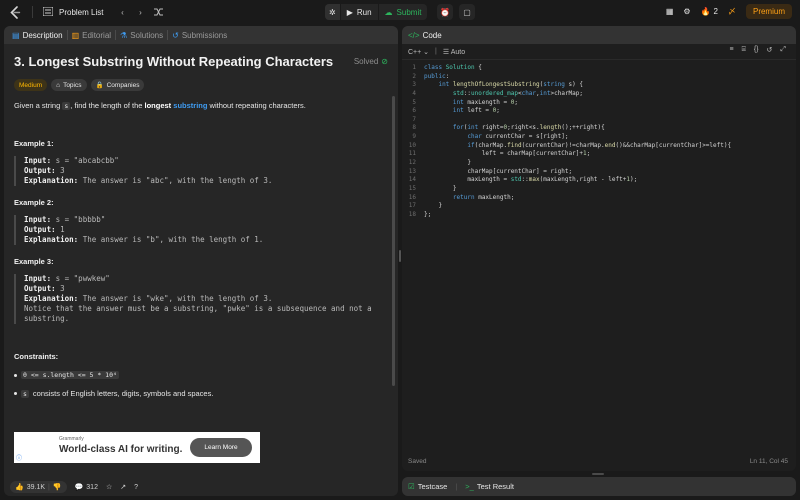  What do you see at coordinates (599, 163) in the screenshot?
I see `code-line: 12 }` at bounding box center [599, 163].